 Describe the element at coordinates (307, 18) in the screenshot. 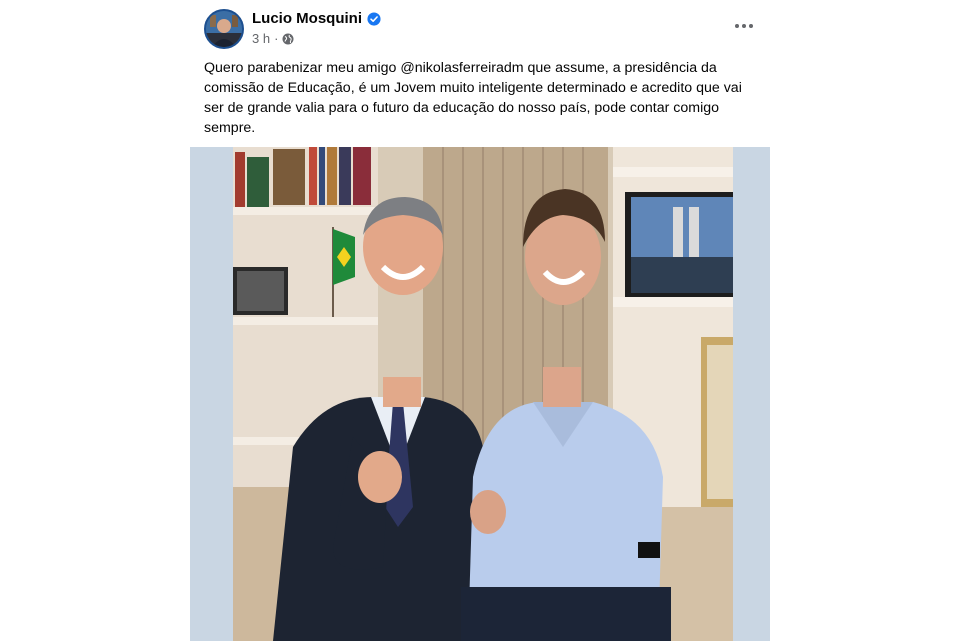

I see `author-name: Lucio Mosquini` at that location.